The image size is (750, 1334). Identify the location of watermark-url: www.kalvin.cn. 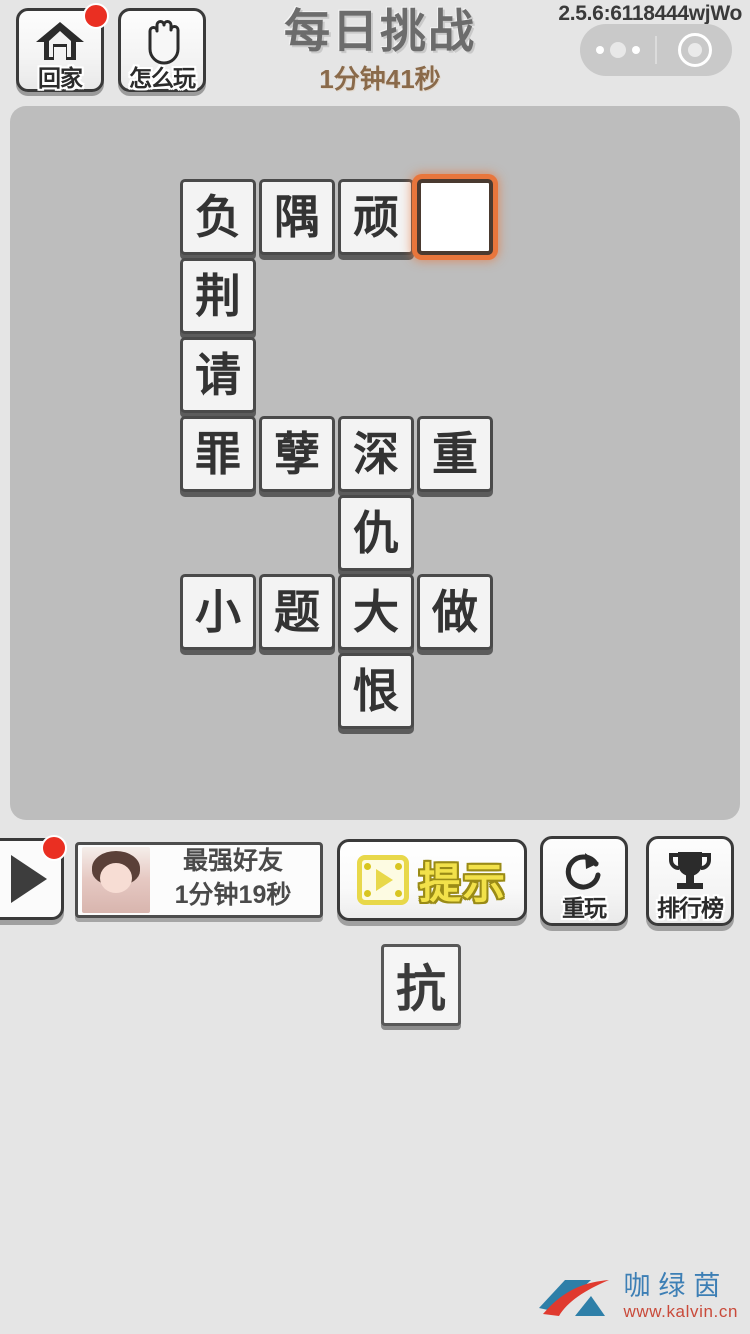
(680, 1311).